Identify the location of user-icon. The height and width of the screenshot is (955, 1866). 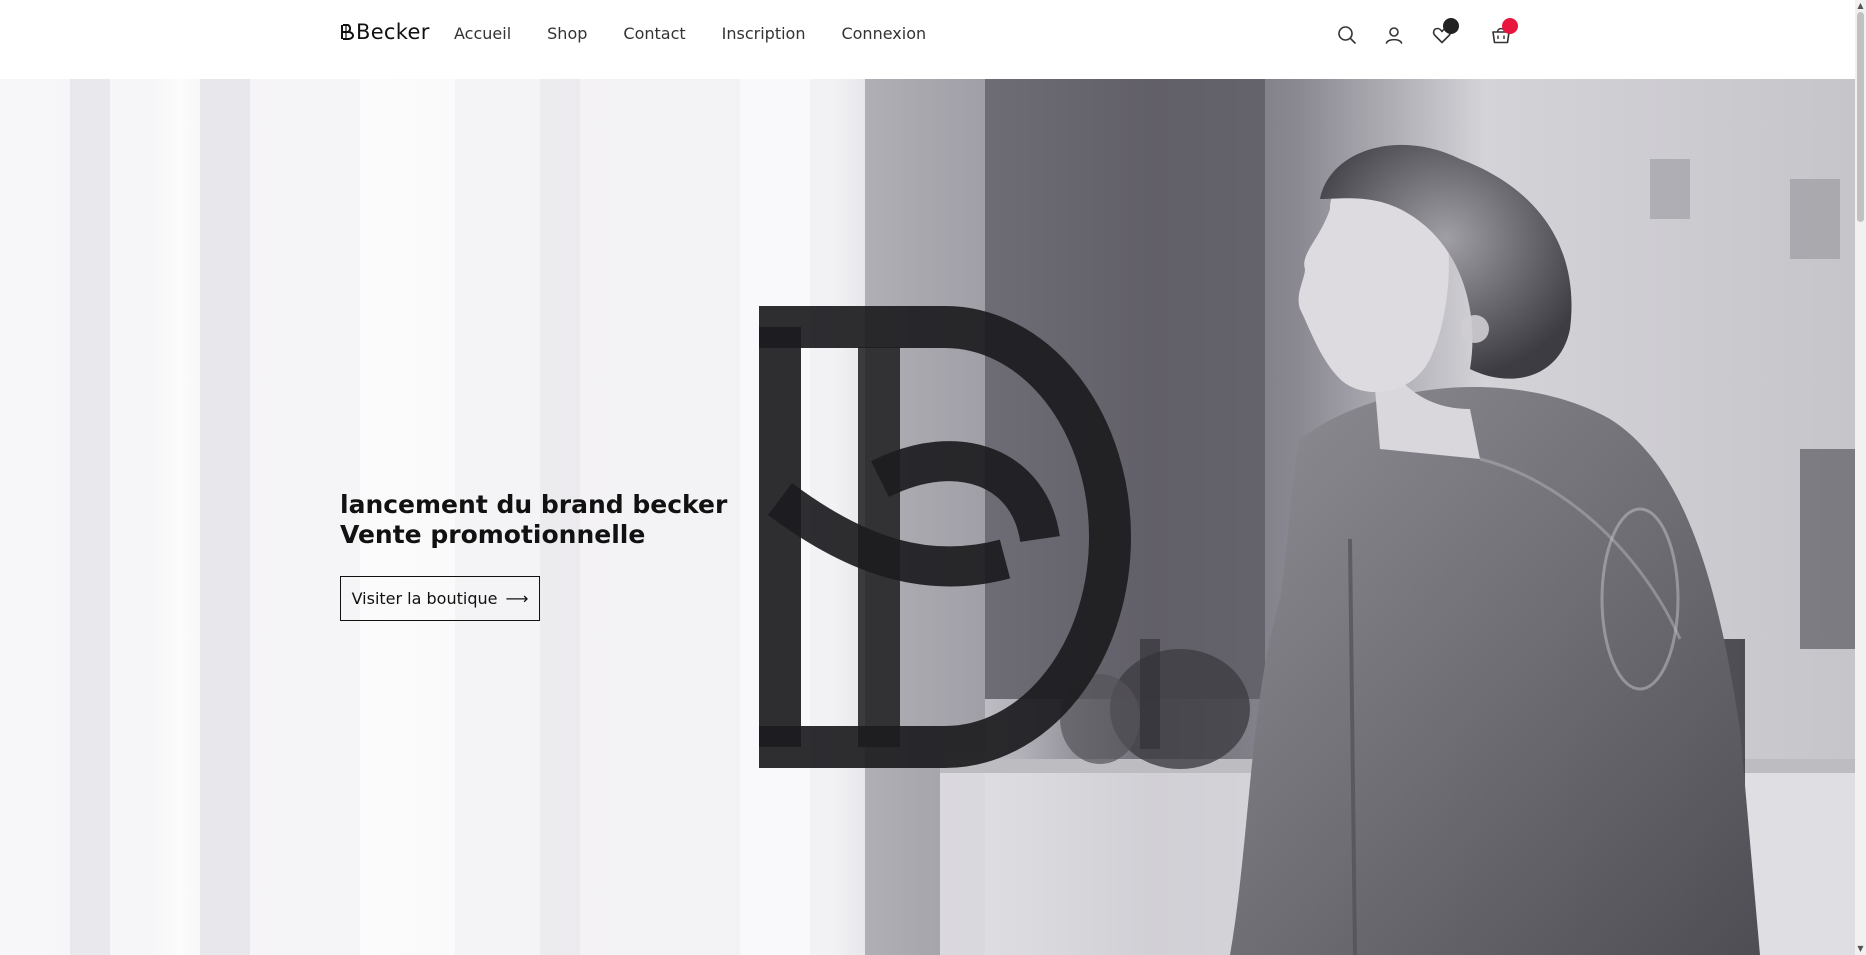
(1394, 35).